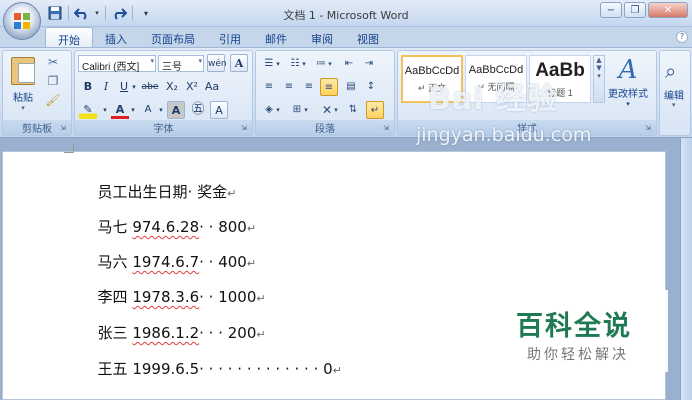 This screenshot has width=692, height=400. I want to click on paragraph-group-label: 段落, so click(325, 127).